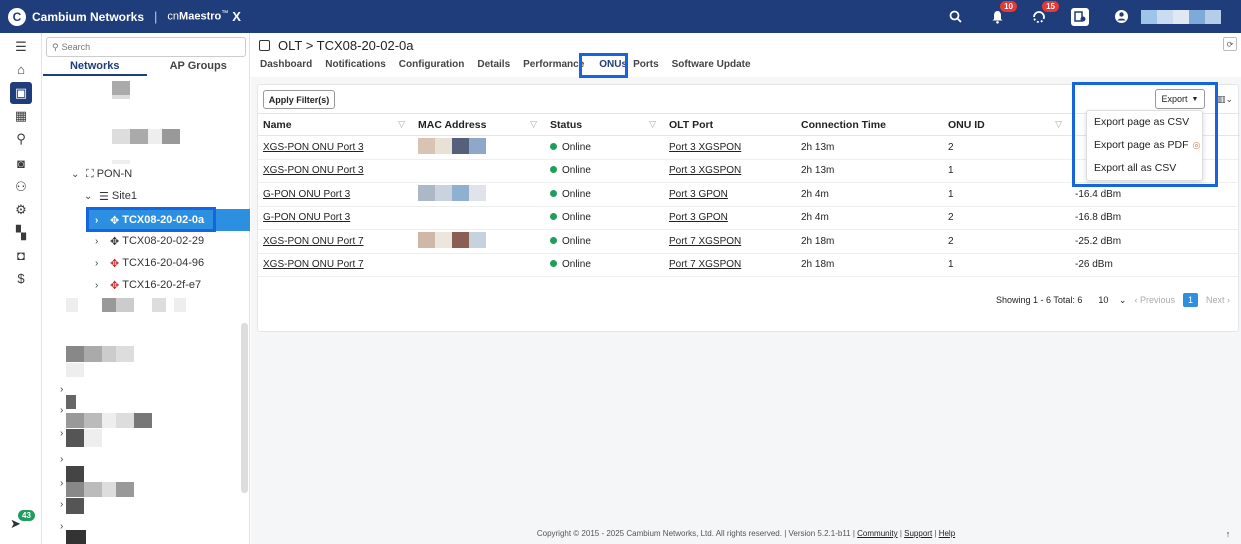 The height and width of the screenshot is (544, 1241). What do you see at coordinates (955, 17) in the screenshot?
I see `search-icon` at bounding box center [955, 17].